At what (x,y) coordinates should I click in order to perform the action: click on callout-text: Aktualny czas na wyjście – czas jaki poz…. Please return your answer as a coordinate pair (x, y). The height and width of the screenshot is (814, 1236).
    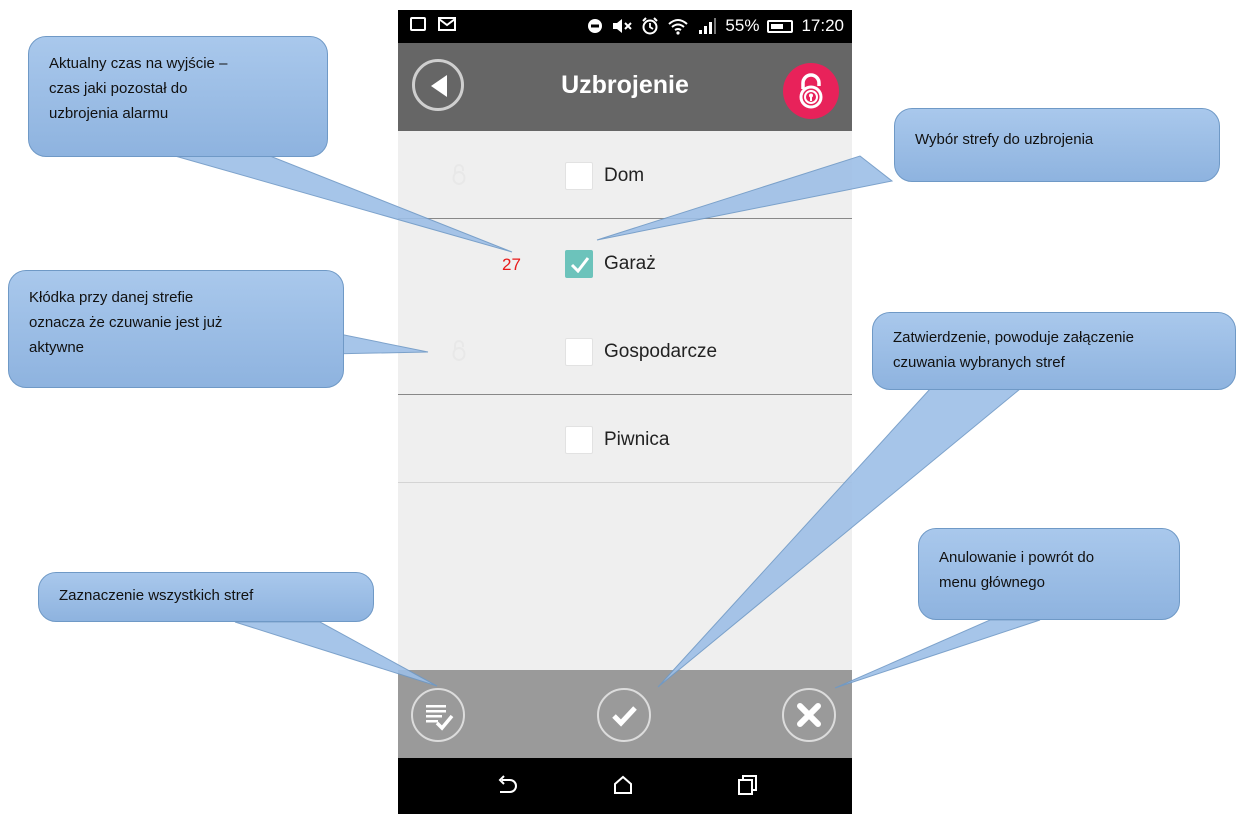
    Looking at the image, I should click on (138, 88).